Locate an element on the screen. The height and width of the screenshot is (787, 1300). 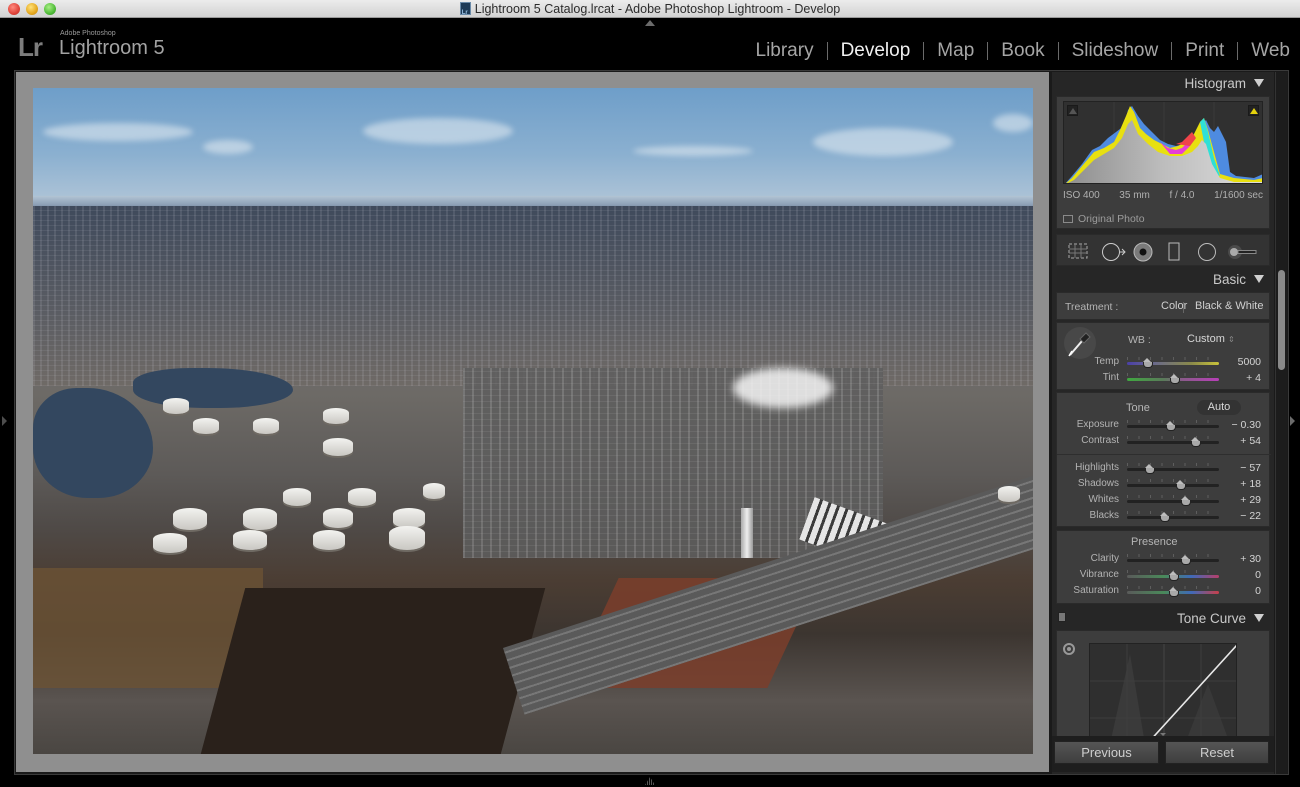
histogram-header: Histogram is located at coordinates (1163, 84).